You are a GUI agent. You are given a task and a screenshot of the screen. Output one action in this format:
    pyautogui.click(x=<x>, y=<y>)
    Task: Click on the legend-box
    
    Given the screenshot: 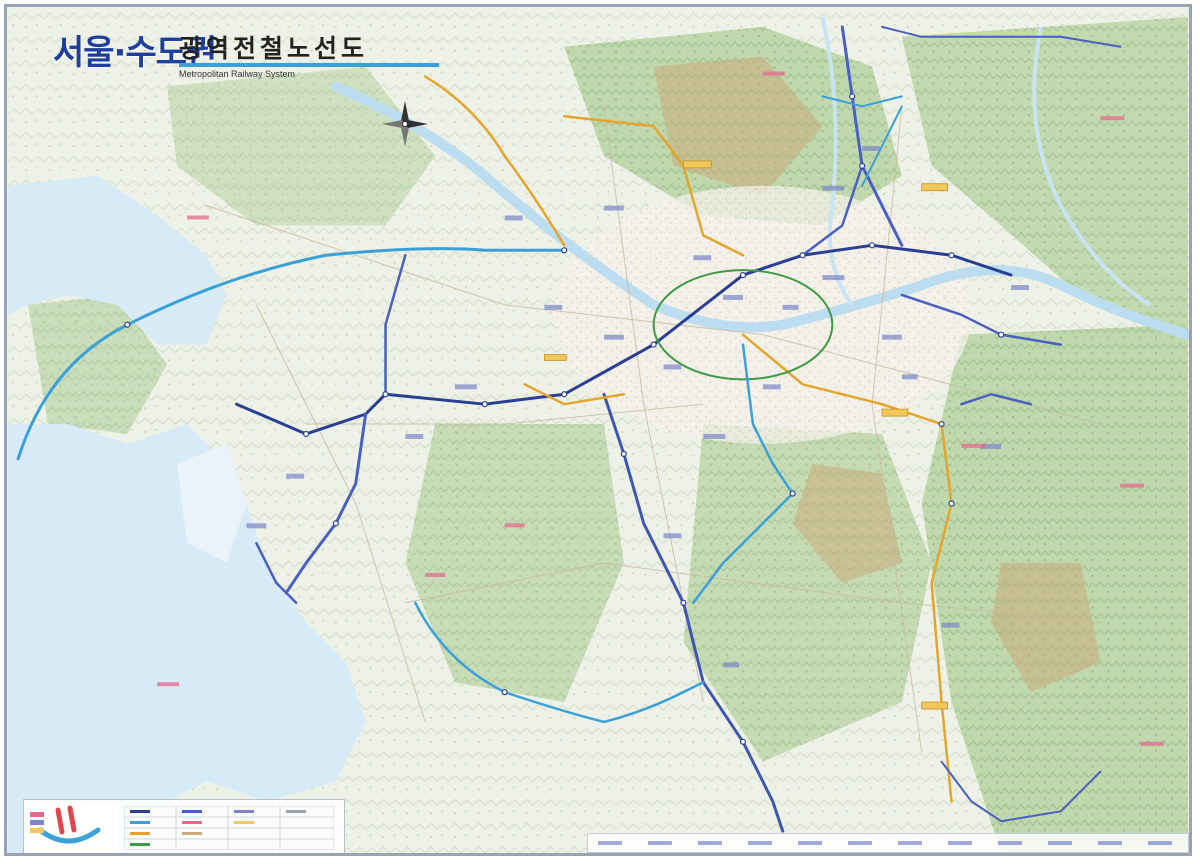 What is the action you would take?
    pyautogui.click(x=184, y=826)
    